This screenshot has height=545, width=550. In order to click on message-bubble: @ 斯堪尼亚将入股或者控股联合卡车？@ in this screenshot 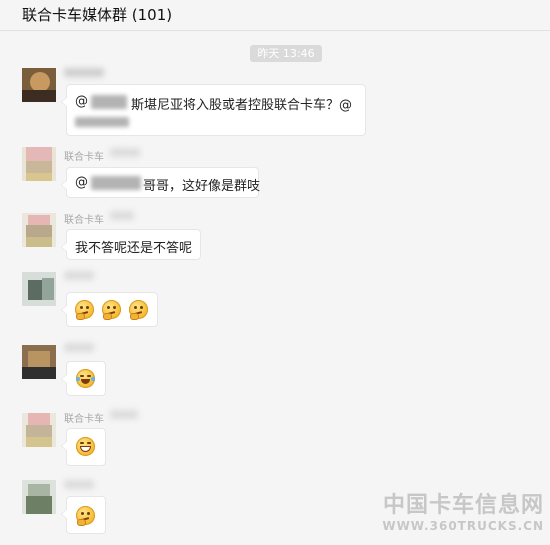, I will do `click(213, 110)`.